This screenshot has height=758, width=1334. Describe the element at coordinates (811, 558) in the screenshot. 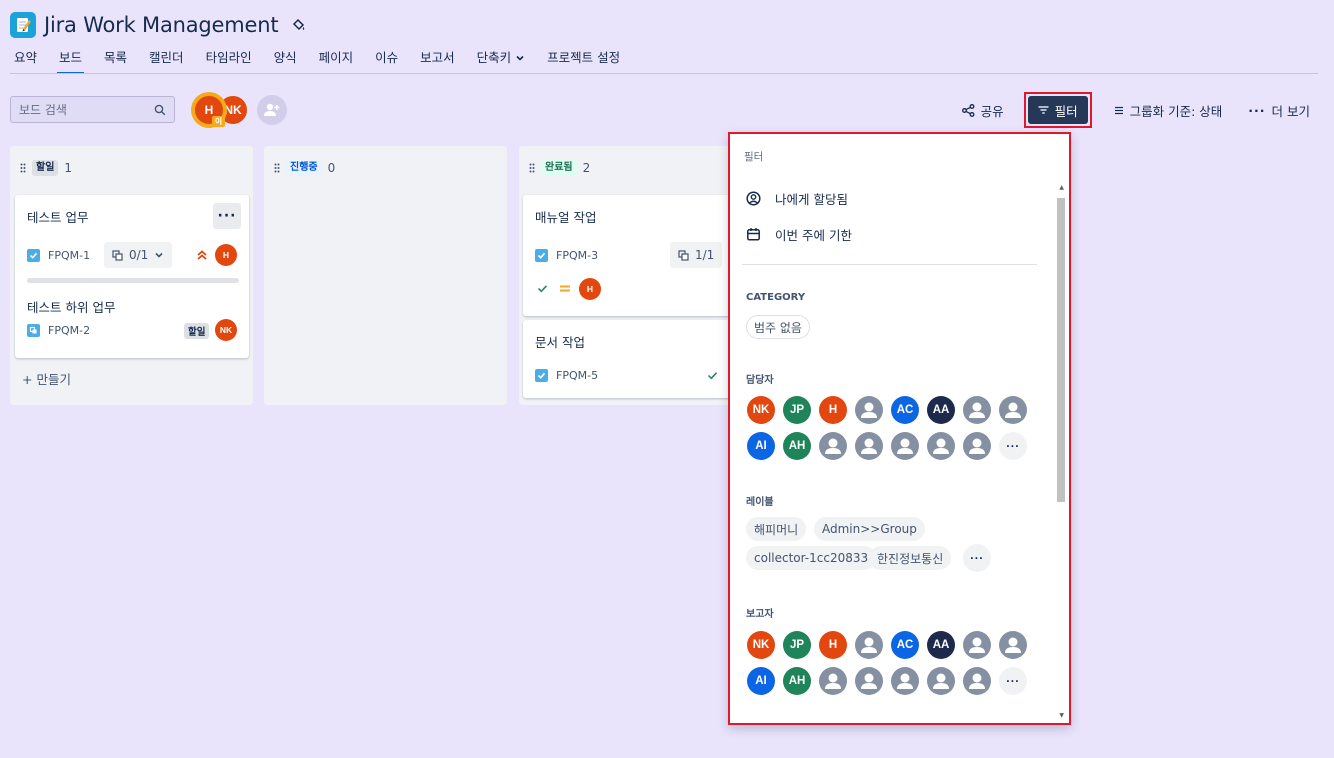

I see `label-chip: collector-1cc20833` at that location.